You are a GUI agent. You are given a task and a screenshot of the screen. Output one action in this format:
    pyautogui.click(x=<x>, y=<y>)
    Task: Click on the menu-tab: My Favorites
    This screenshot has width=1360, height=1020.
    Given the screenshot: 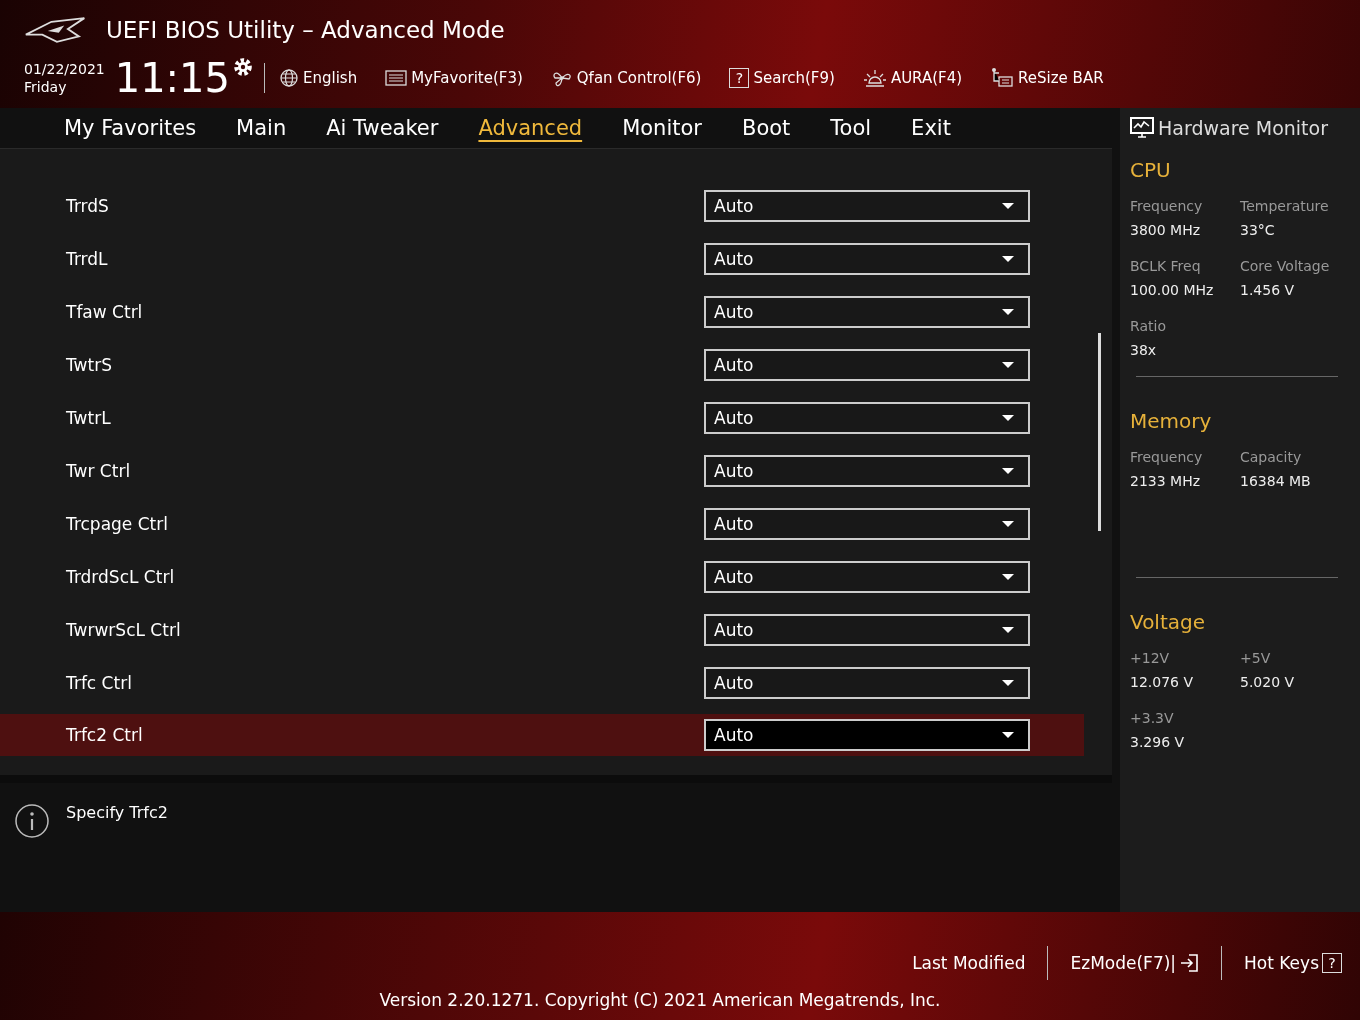 What is the action you would take?
    pyautogui.click(x=130, y=128)
    